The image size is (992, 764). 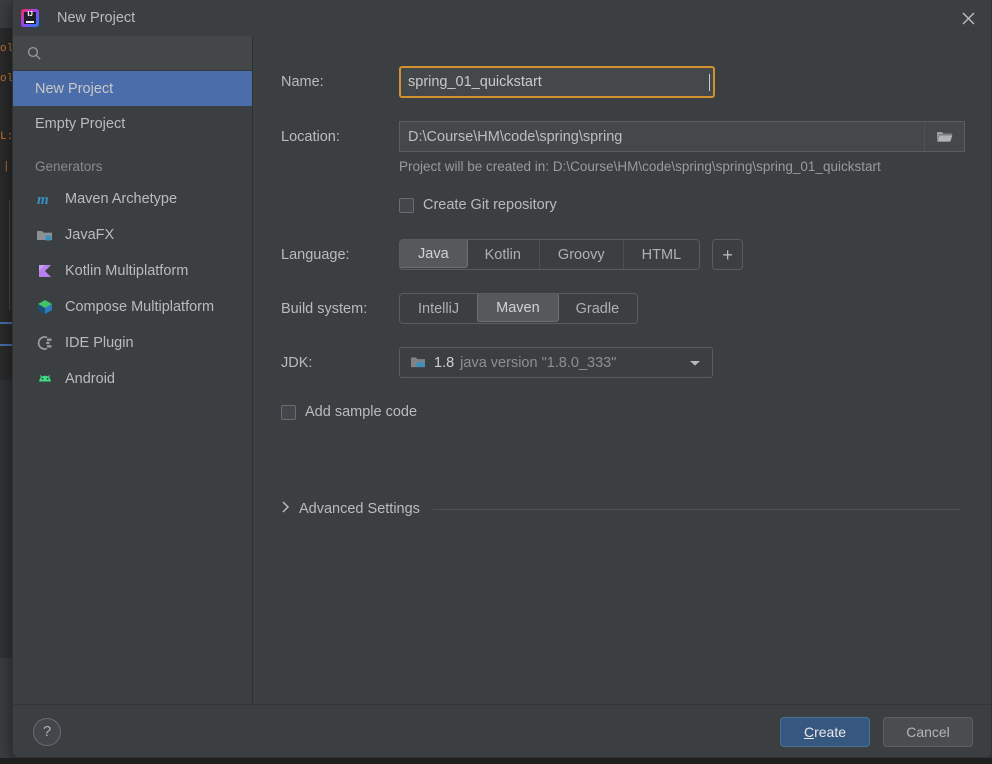 I want to click on name-row: Name:, so click(x=498, y=82).